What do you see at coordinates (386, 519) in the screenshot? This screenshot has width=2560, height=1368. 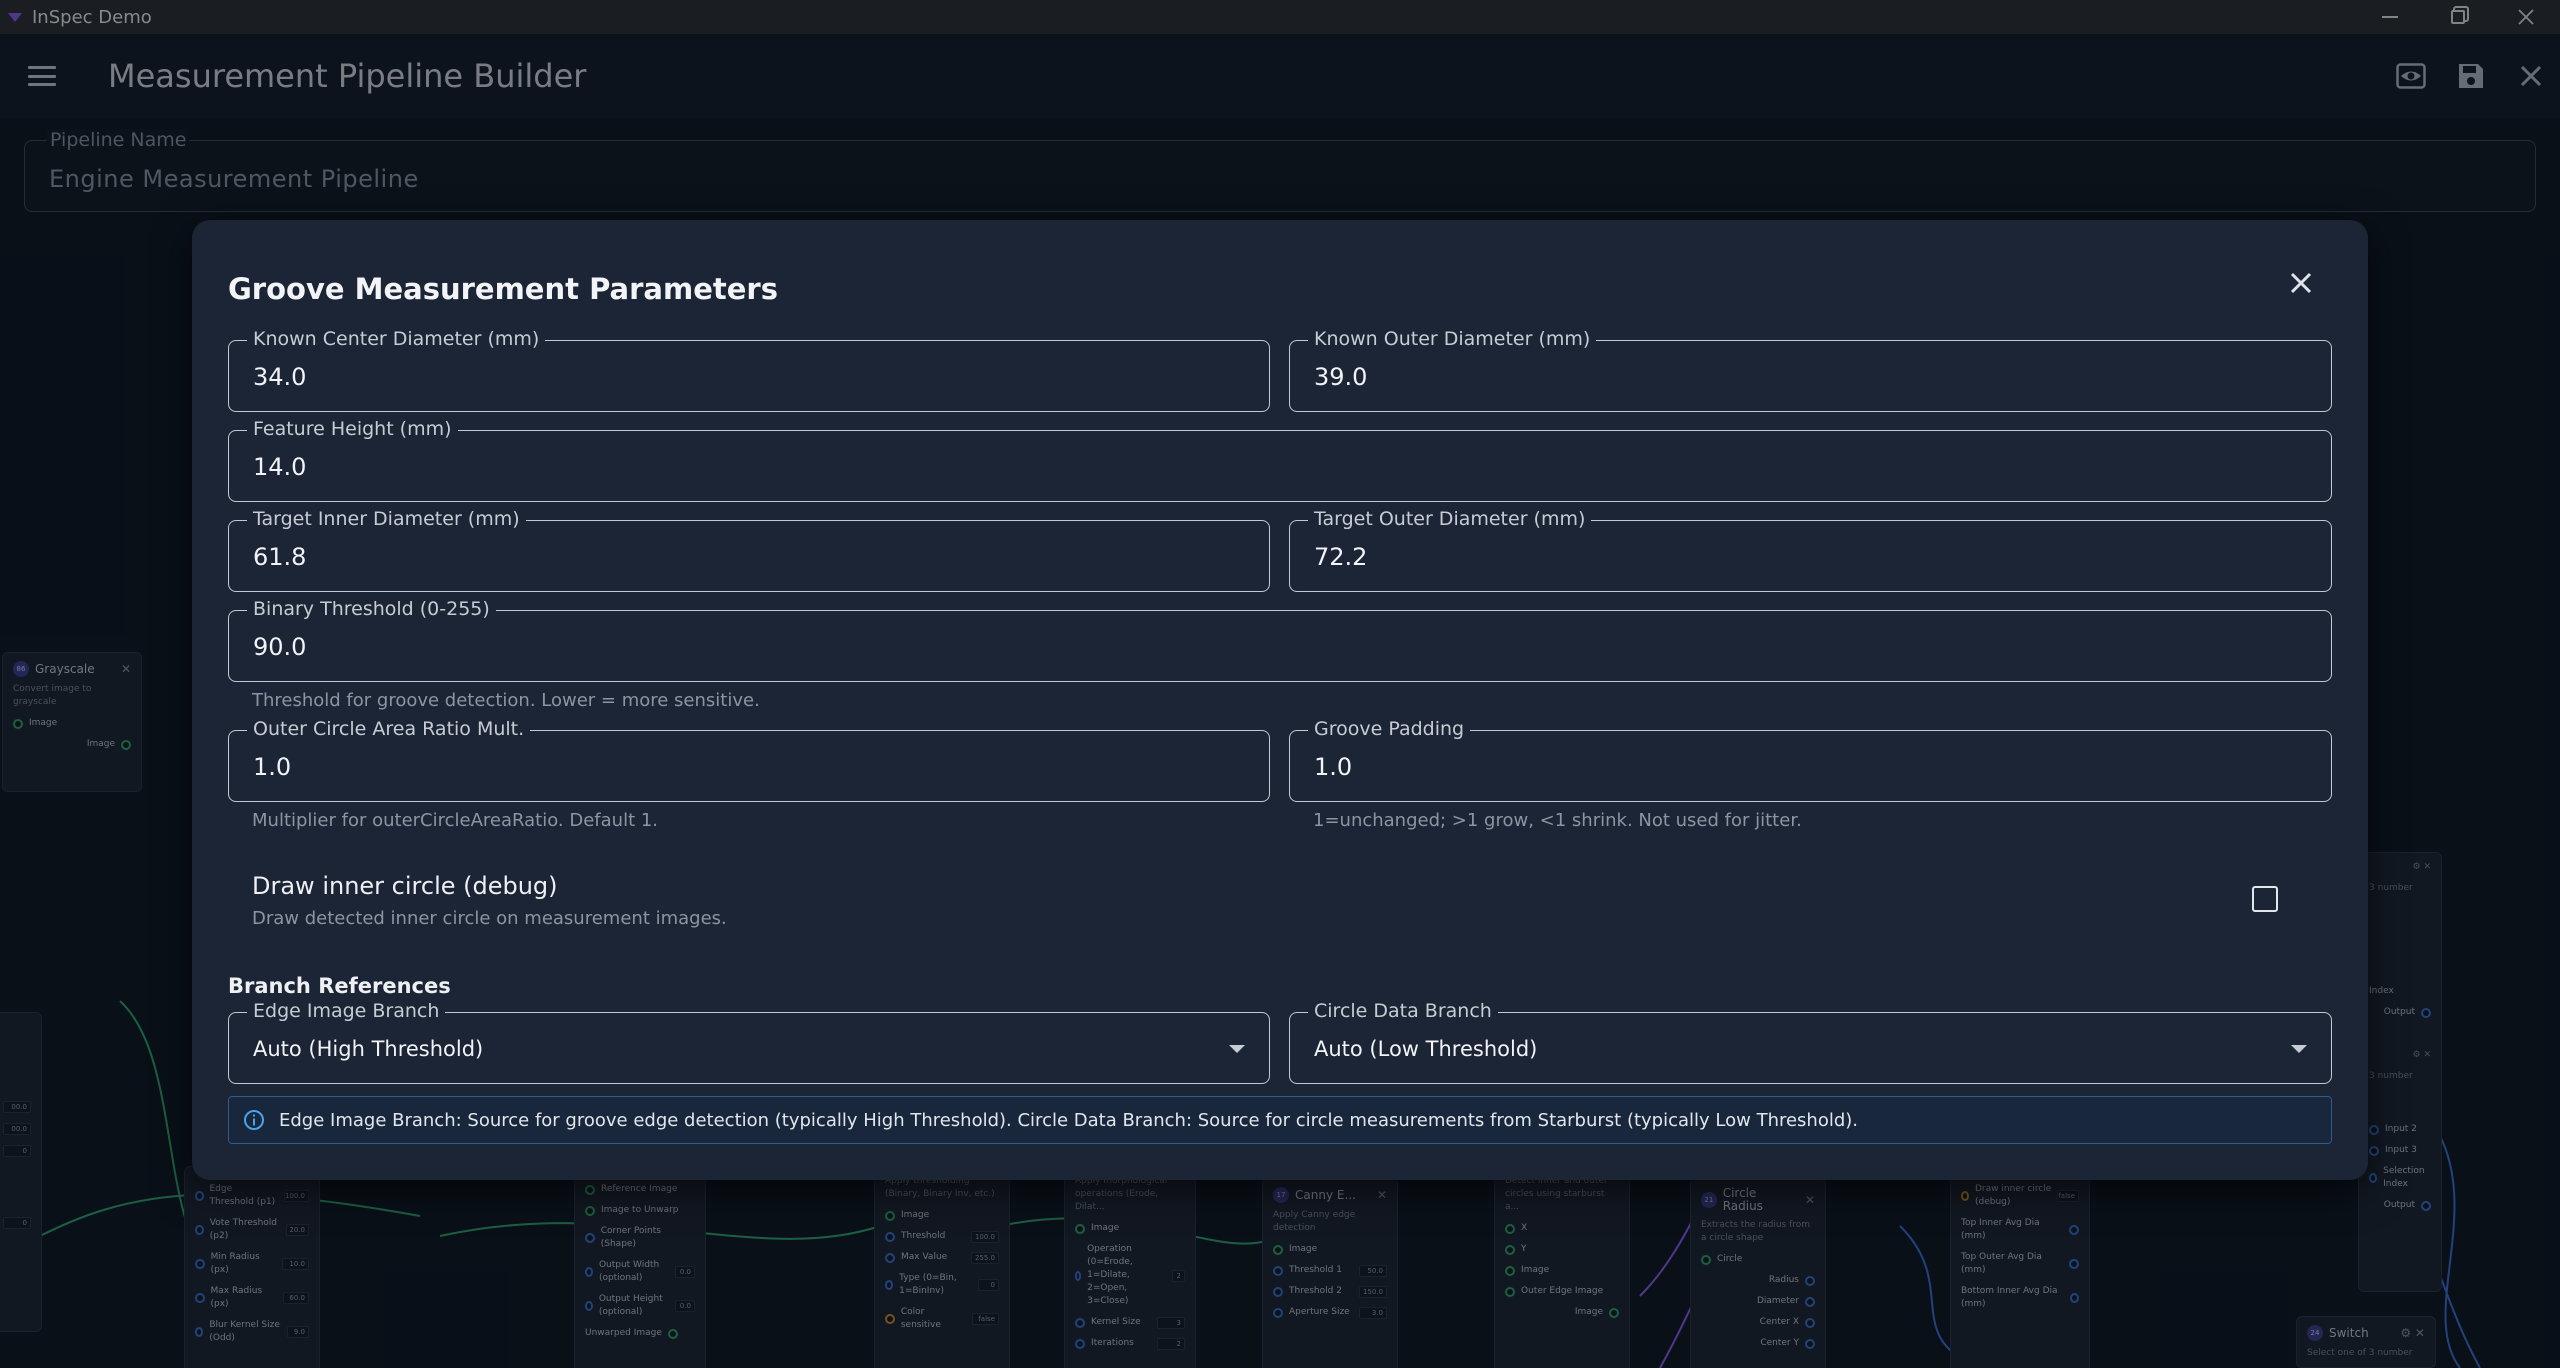 I see `field-label: Target Inner Diameter (mm)` at bounding box center [386, 519].